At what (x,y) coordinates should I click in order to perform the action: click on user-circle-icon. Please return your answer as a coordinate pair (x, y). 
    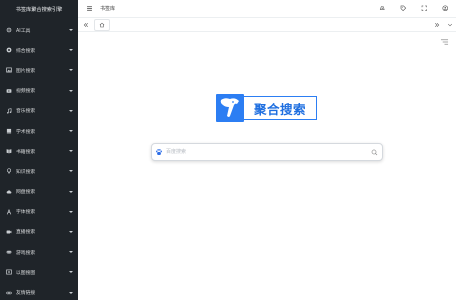
    Looking at the image, I should click on (445, 8).